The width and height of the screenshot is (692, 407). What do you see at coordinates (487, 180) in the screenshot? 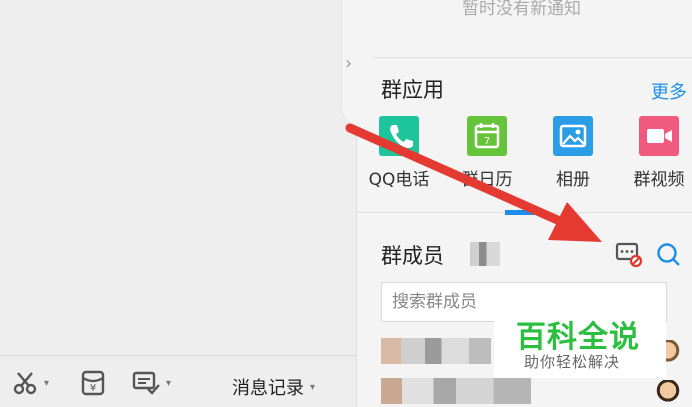
I see `app-label: 群日历` at bounding box center [487, 180].